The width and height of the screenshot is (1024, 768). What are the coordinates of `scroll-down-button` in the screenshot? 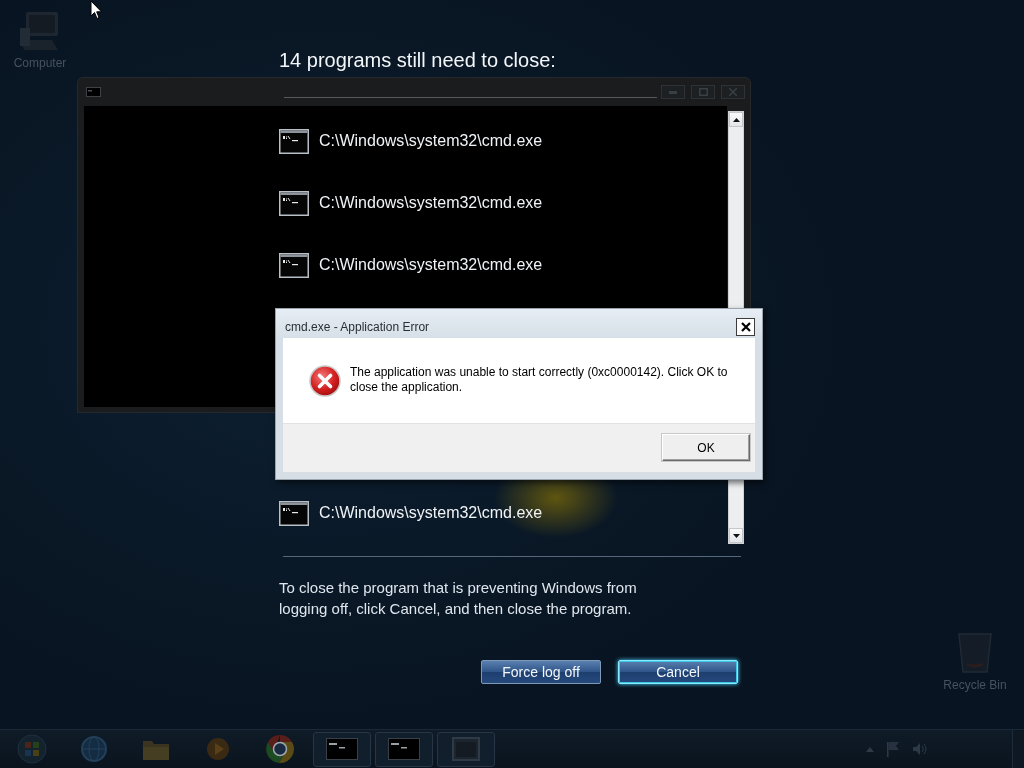 It's located at (736, 535).